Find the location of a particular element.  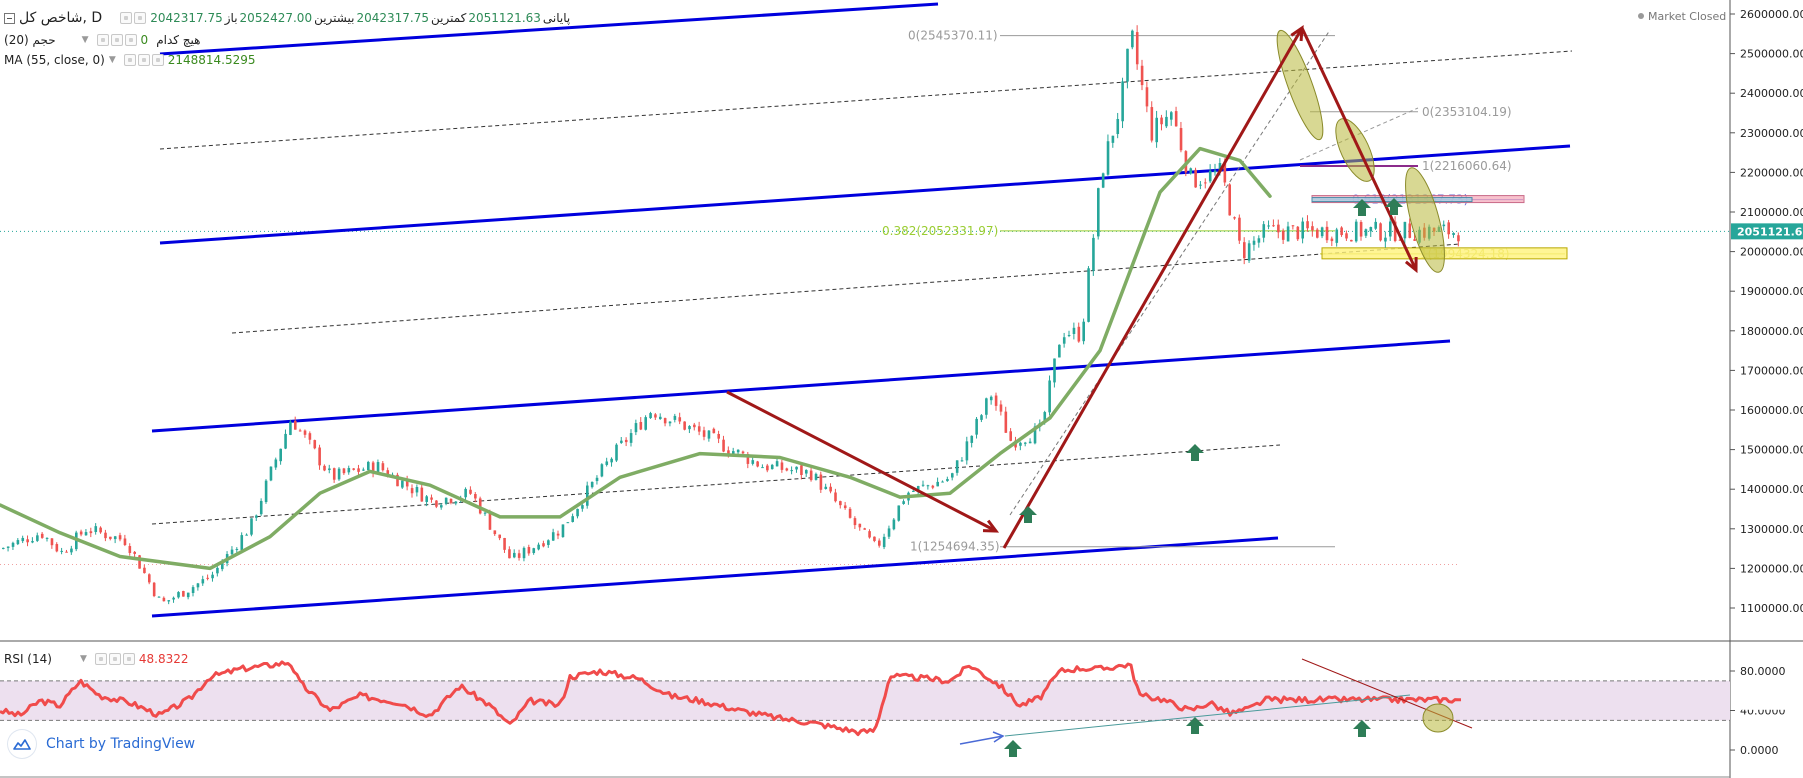

ma-legend-controls is located at coordinates (143, 60).